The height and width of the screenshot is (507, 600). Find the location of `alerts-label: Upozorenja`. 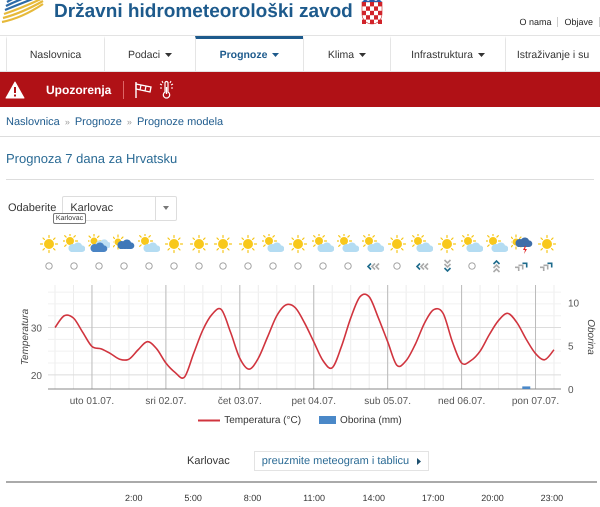

alerts-label: Upozorenja is located at coordinates (79, 89).